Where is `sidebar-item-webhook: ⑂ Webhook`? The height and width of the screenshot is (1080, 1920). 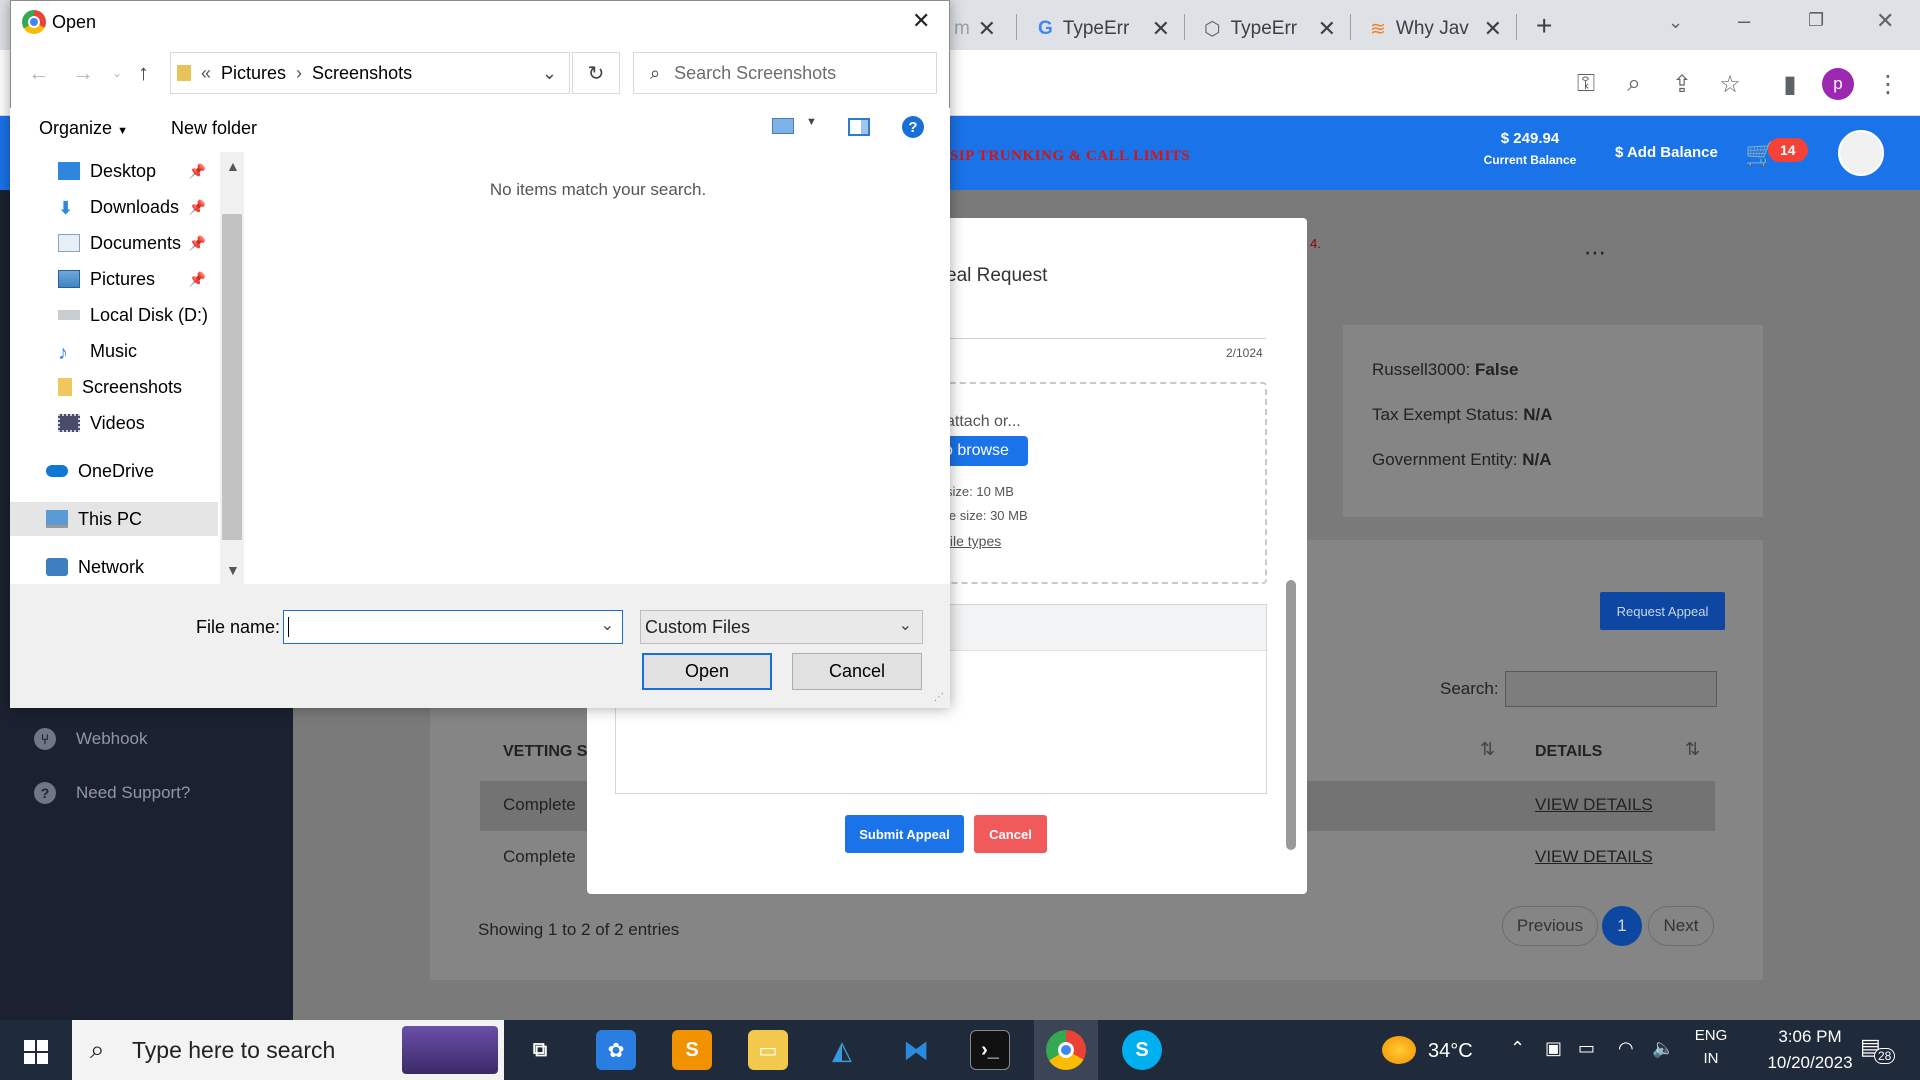 sidebar-item-webhook: ⑂ Webhook is located at coordinates (91, 739).